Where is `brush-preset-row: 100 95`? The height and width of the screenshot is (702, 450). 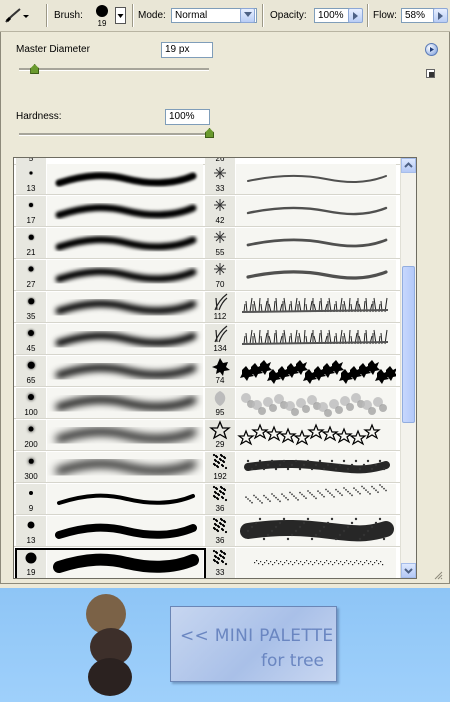
brush-preset-row: 100 95 is located at coordinates (207, 403).